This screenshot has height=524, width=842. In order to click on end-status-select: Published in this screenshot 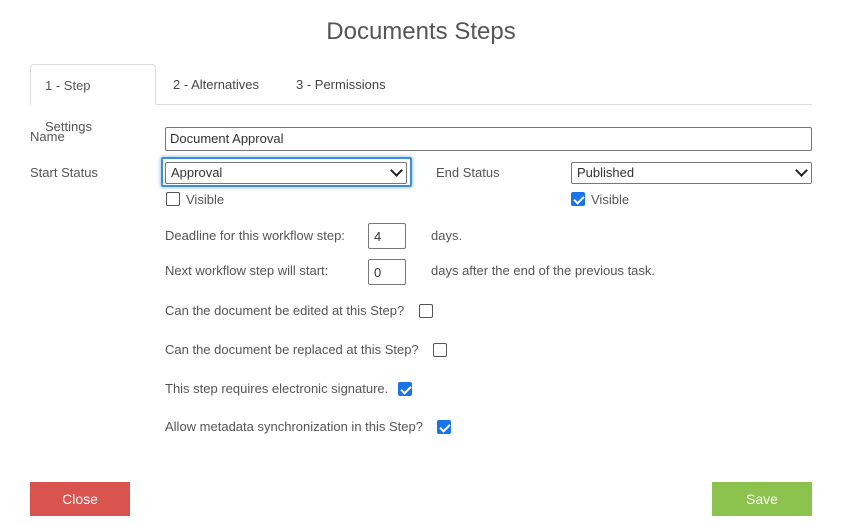, I will do `click(691, 173)`.